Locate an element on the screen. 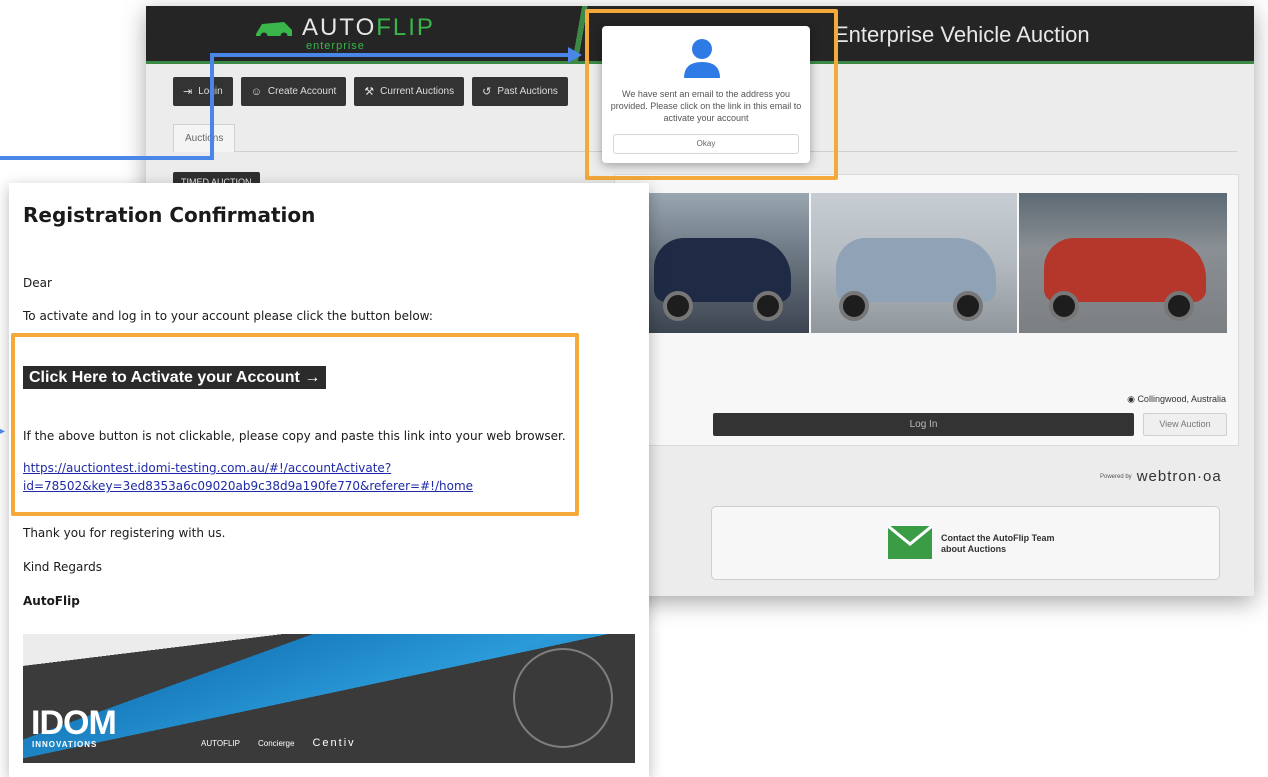 The image size is (1268, 777). logo-subtitle: enterprise is located at coordinates (335, 46).